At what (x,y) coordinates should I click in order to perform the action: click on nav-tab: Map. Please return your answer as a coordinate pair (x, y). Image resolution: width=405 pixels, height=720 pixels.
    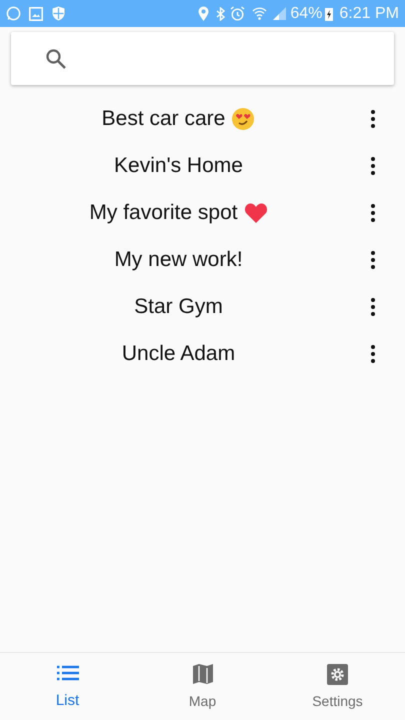
    Looking at the image, I should click on (202, 686).